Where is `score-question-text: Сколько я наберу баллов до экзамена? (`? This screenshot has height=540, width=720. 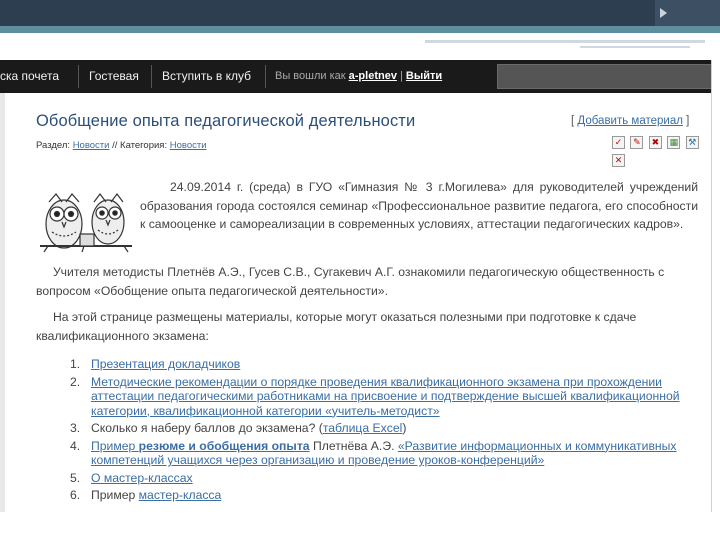 score-question-text: Сколько я наберу баллов до экзамена? ( is located at coordinates (207, 428).